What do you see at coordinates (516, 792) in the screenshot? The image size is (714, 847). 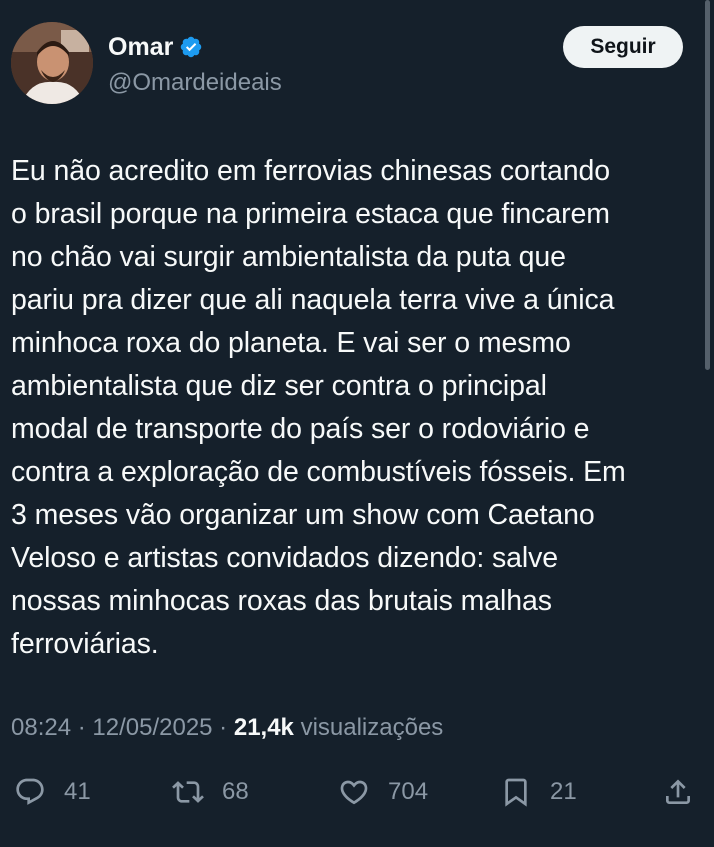 I see `bookmark-icon` at bounding box center [516, 792].